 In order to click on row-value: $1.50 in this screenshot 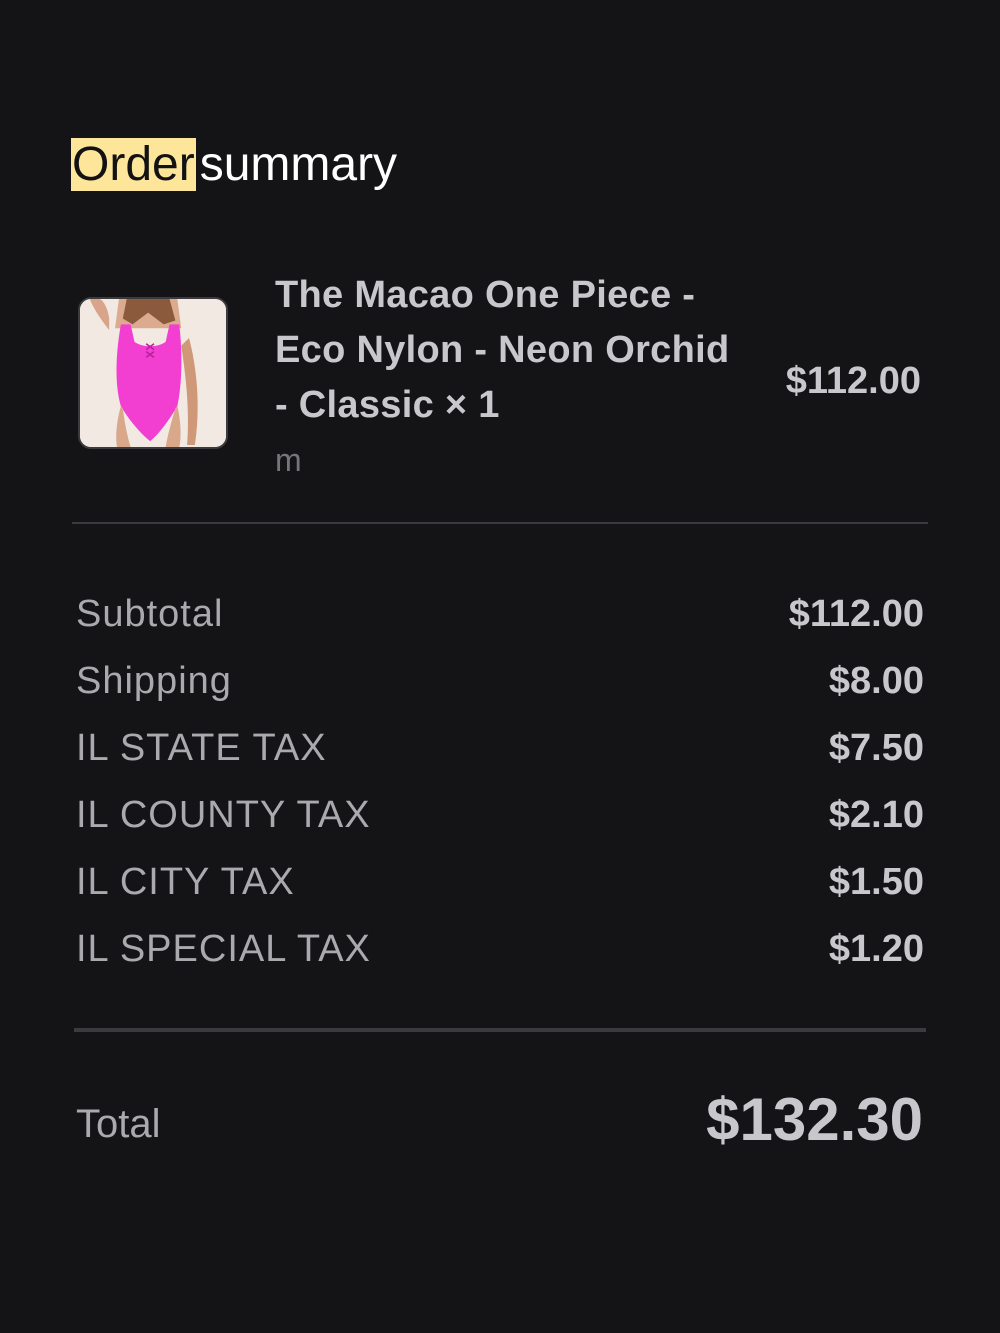, I will do `click(876, 882)`.